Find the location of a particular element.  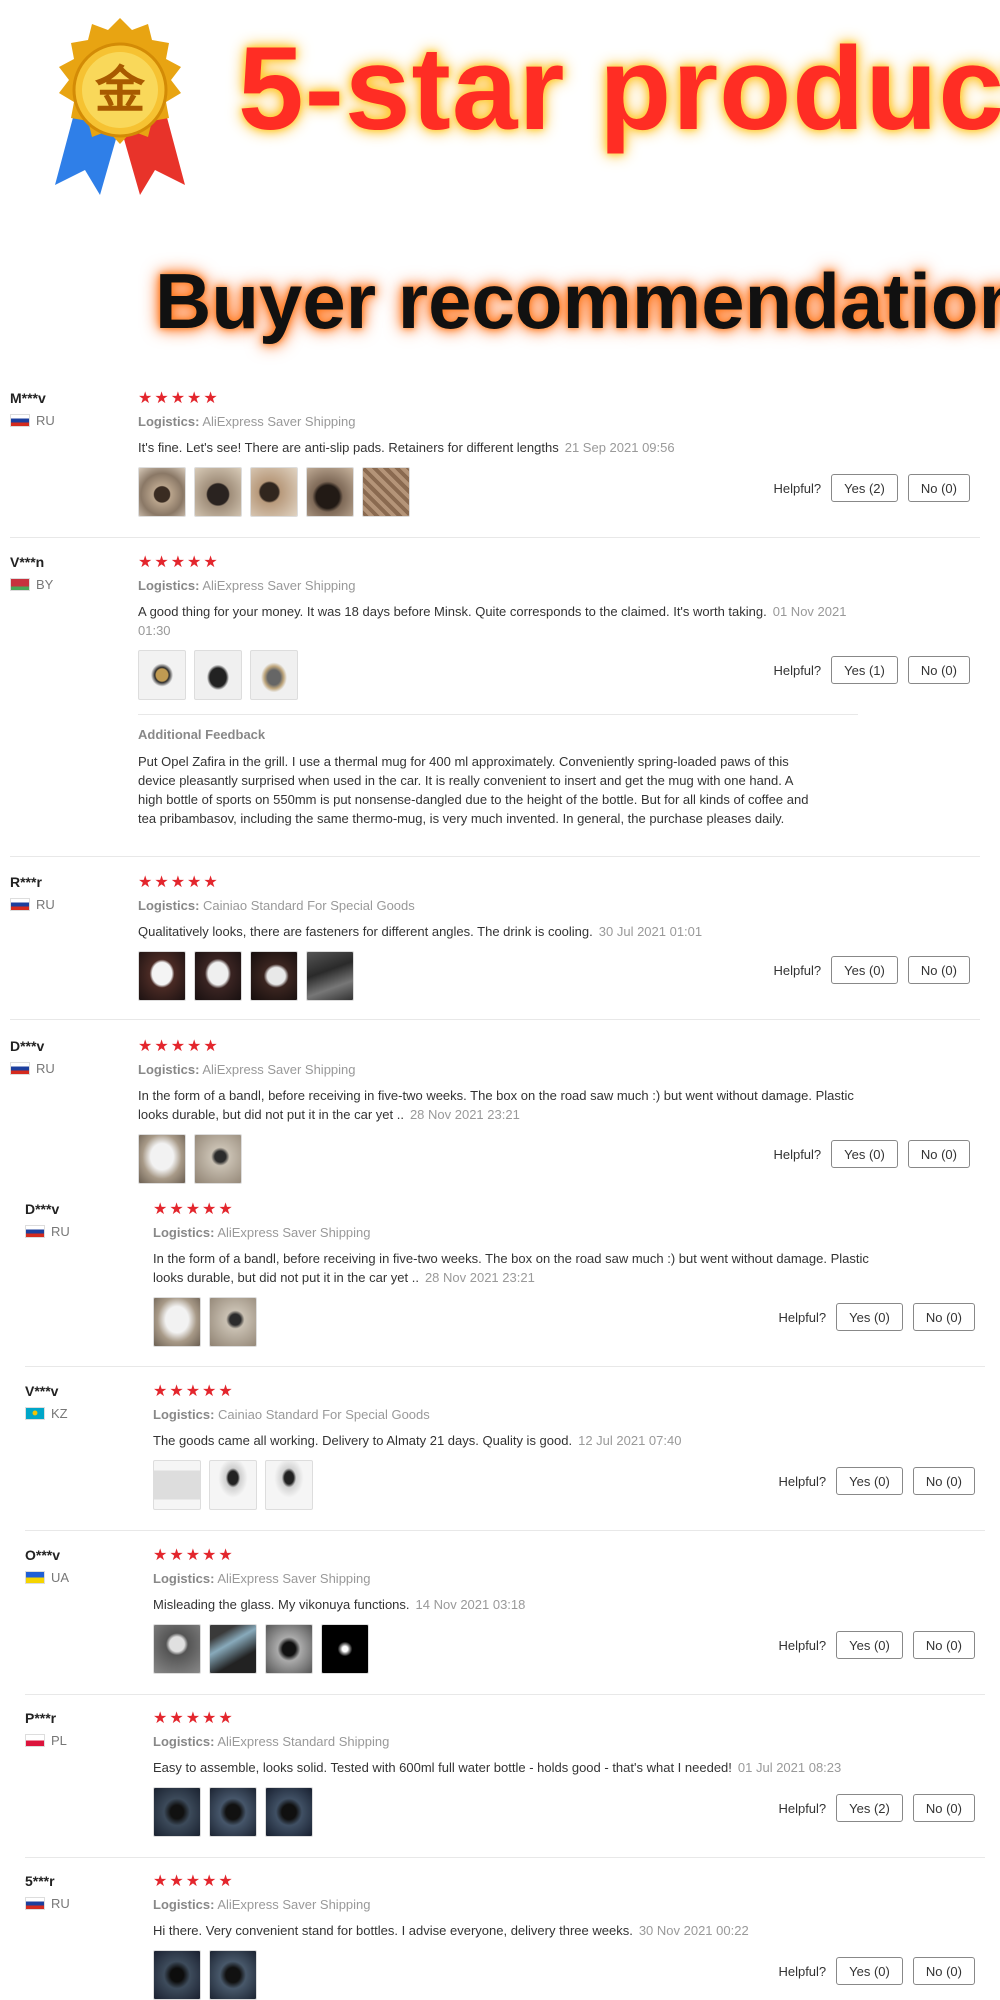

gold-medal-icon: 金 is located at coordinates (120, 106).